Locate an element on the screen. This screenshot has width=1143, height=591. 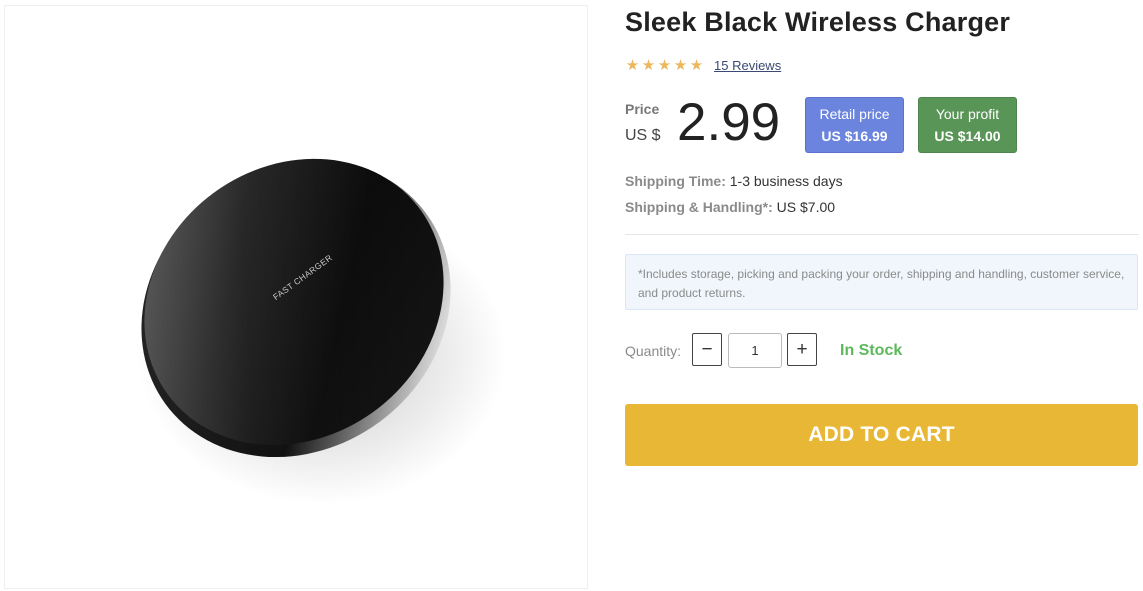
add-to-cart-button: ADD TO CART is located at coordinates (881, 435).